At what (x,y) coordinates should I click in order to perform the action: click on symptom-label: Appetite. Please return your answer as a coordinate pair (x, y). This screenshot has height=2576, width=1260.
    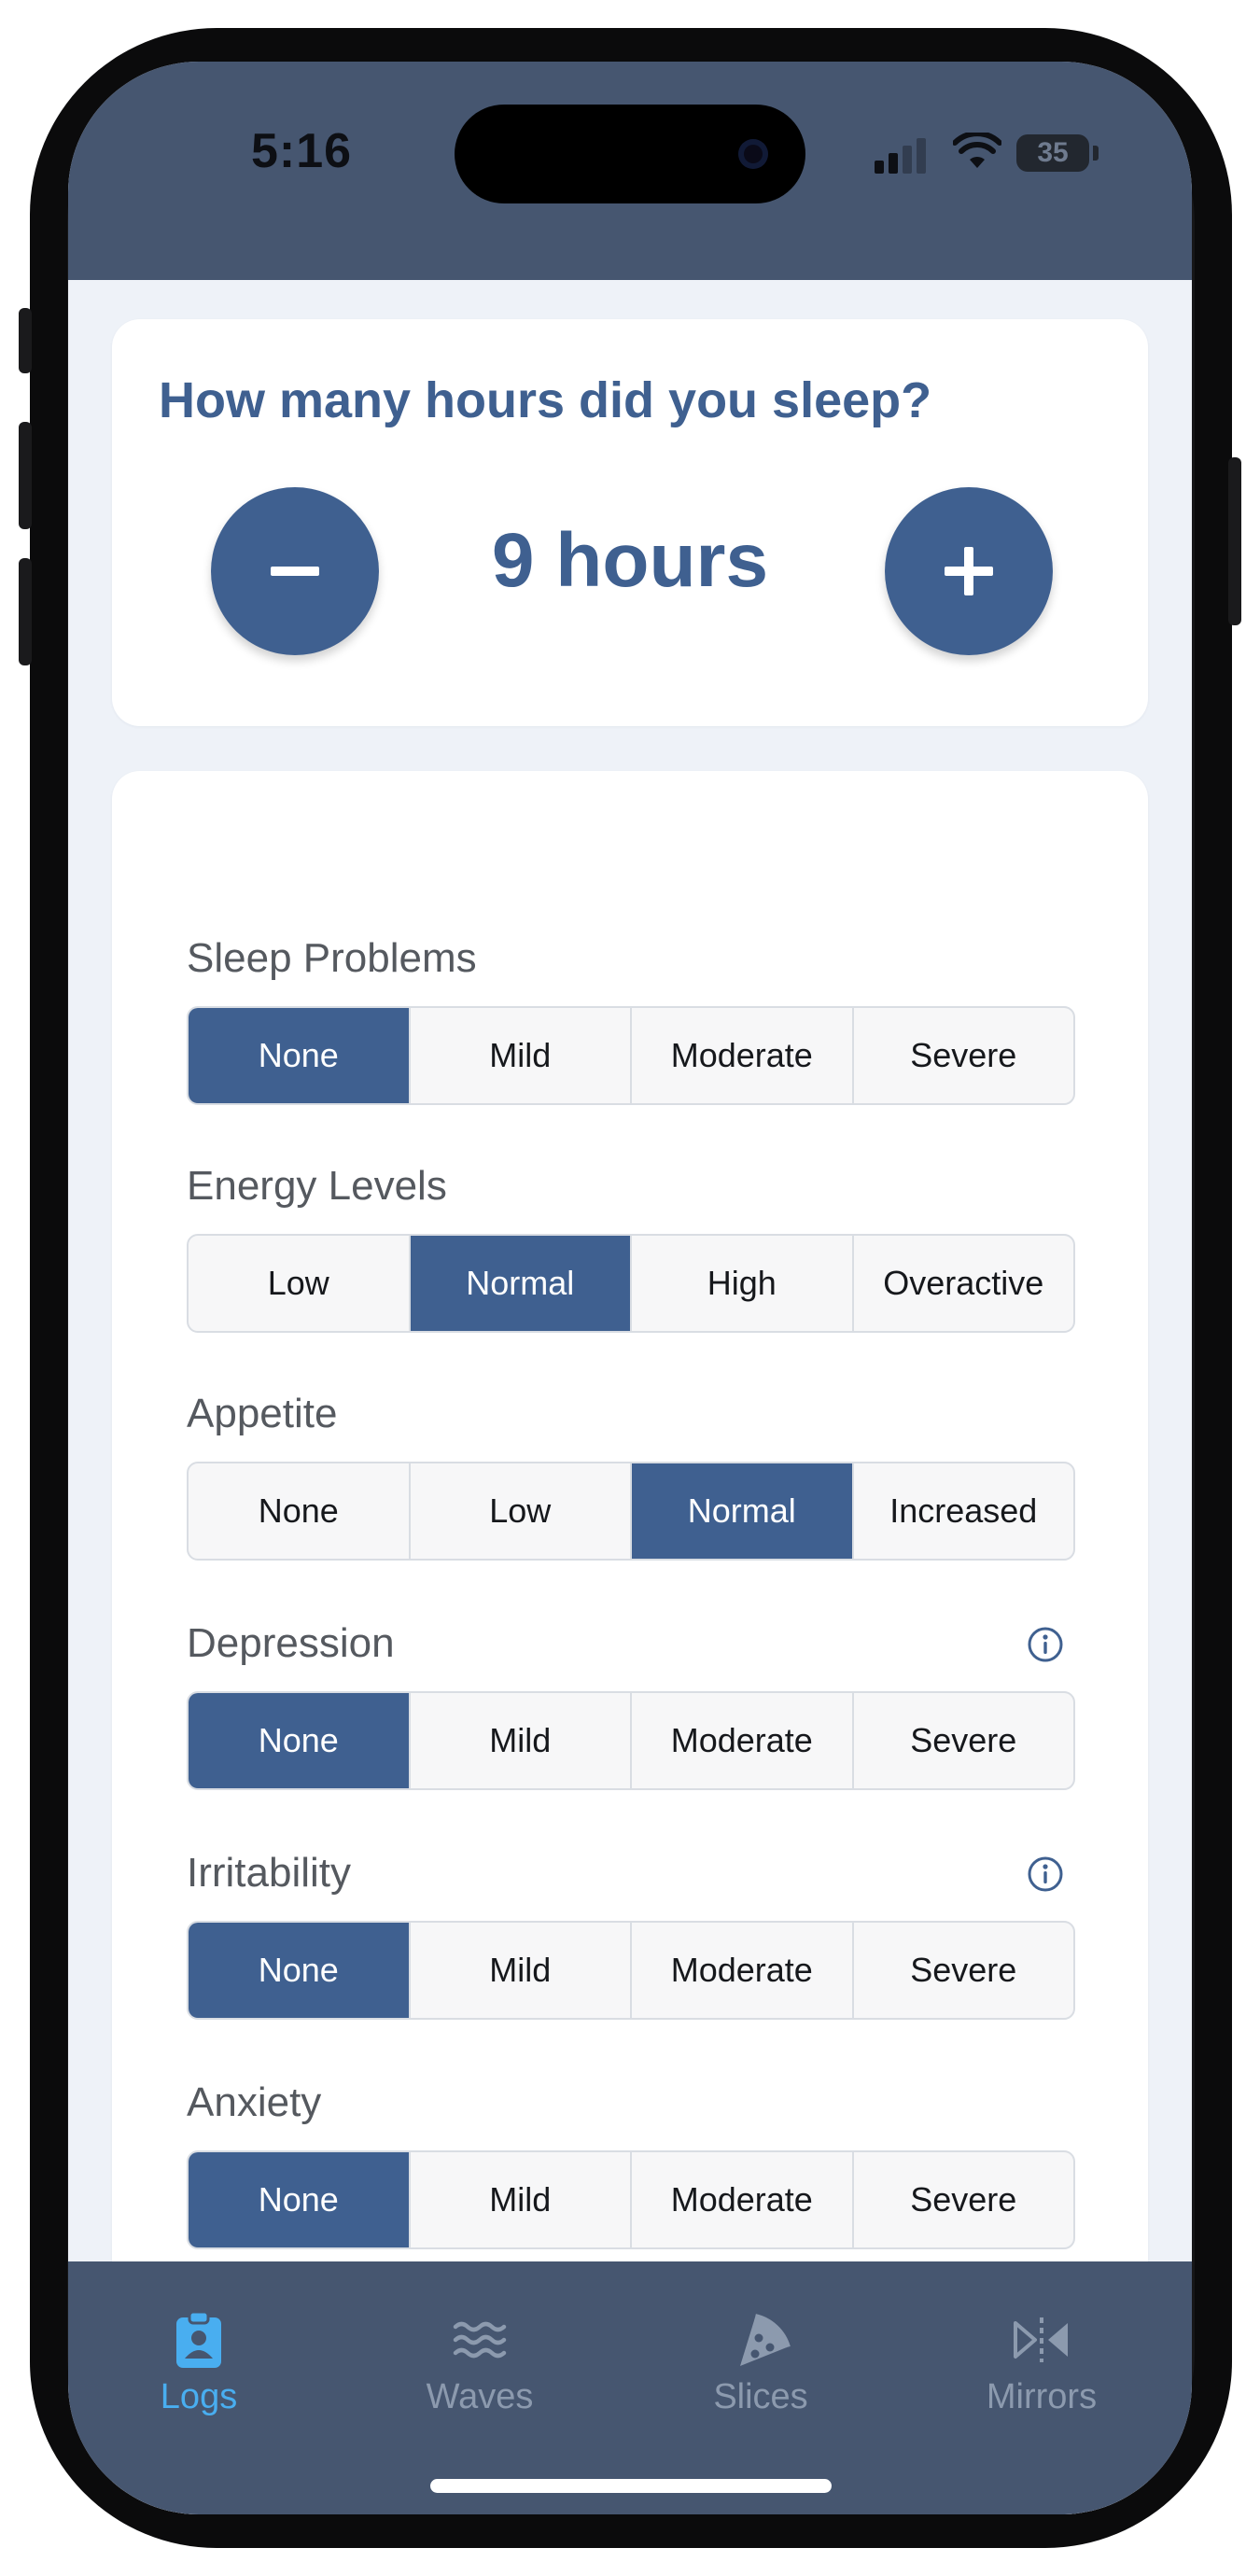
    Looking at the image, I should click on (262, 1413).